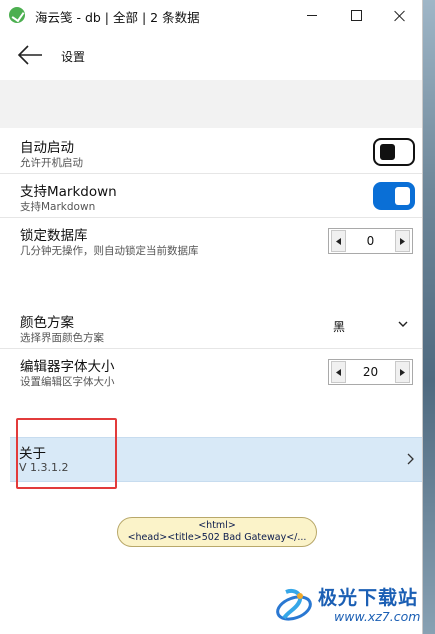 The image size is (435, 634). I want to click on watermark-logo-icon, so click(294, 605).